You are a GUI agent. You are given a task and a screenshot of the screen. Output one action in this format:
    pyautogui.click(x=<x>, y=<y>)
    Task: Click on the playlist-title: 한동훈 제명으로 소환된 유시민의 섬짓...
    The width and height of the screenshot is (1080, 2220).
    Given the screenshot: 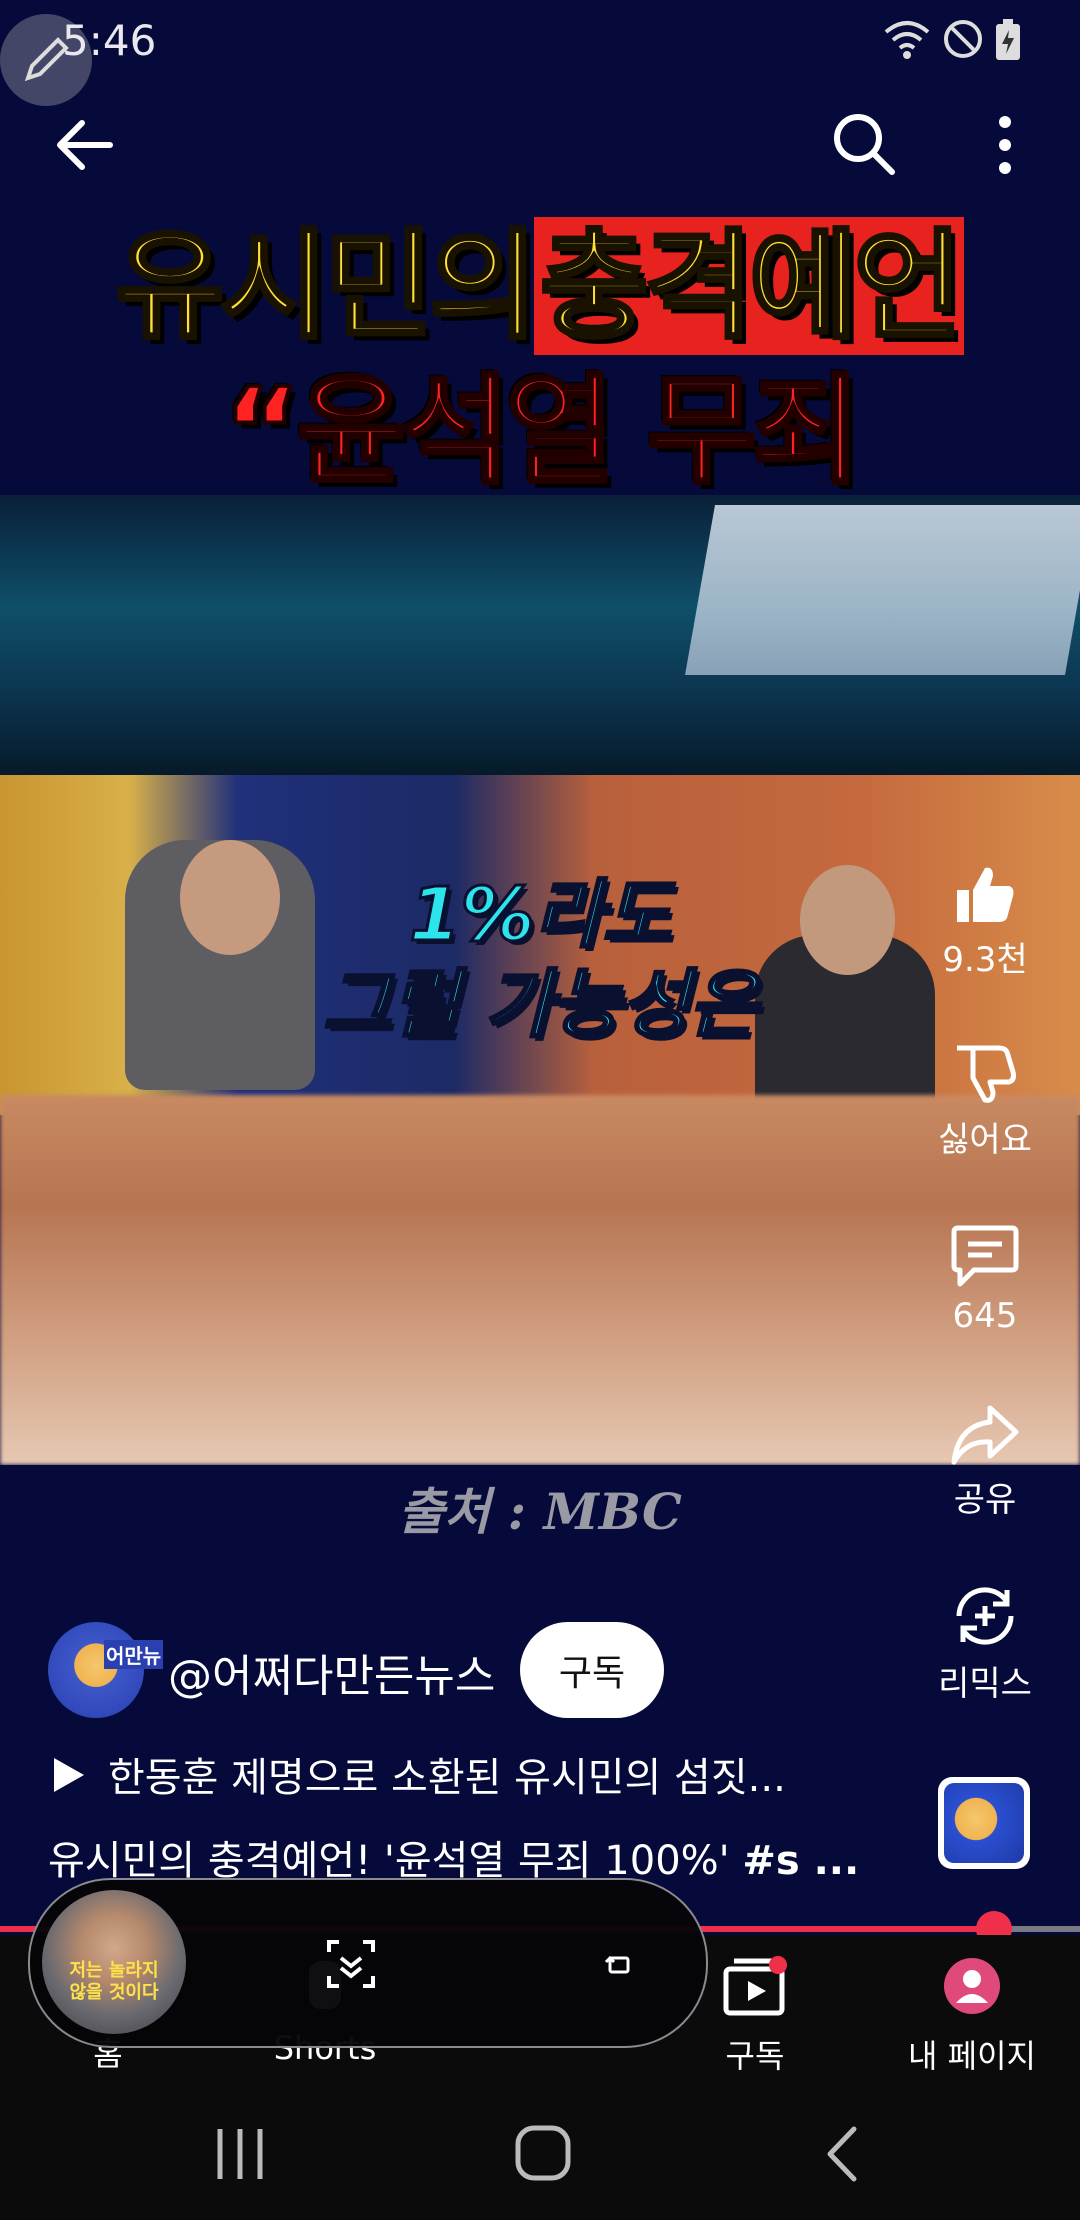 What is the action you would take?
    pyautogui.click(x=447, y=1778)
    